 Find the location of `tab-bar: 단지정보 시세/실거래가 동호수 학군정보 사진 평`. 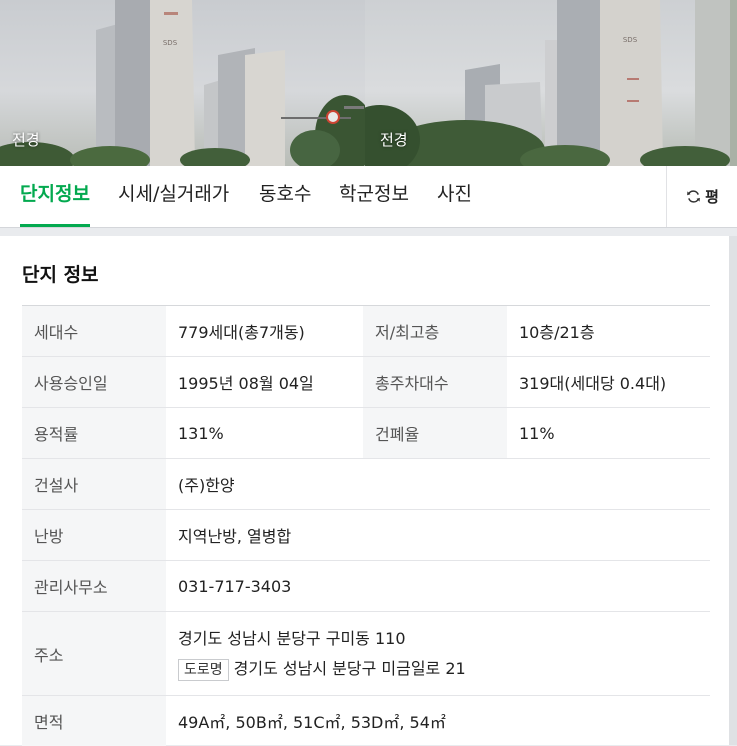

tab-bar: 단지정보 시세/실거래가 동호수 학군정보 사진 평 is located at coordinates (368, 197).